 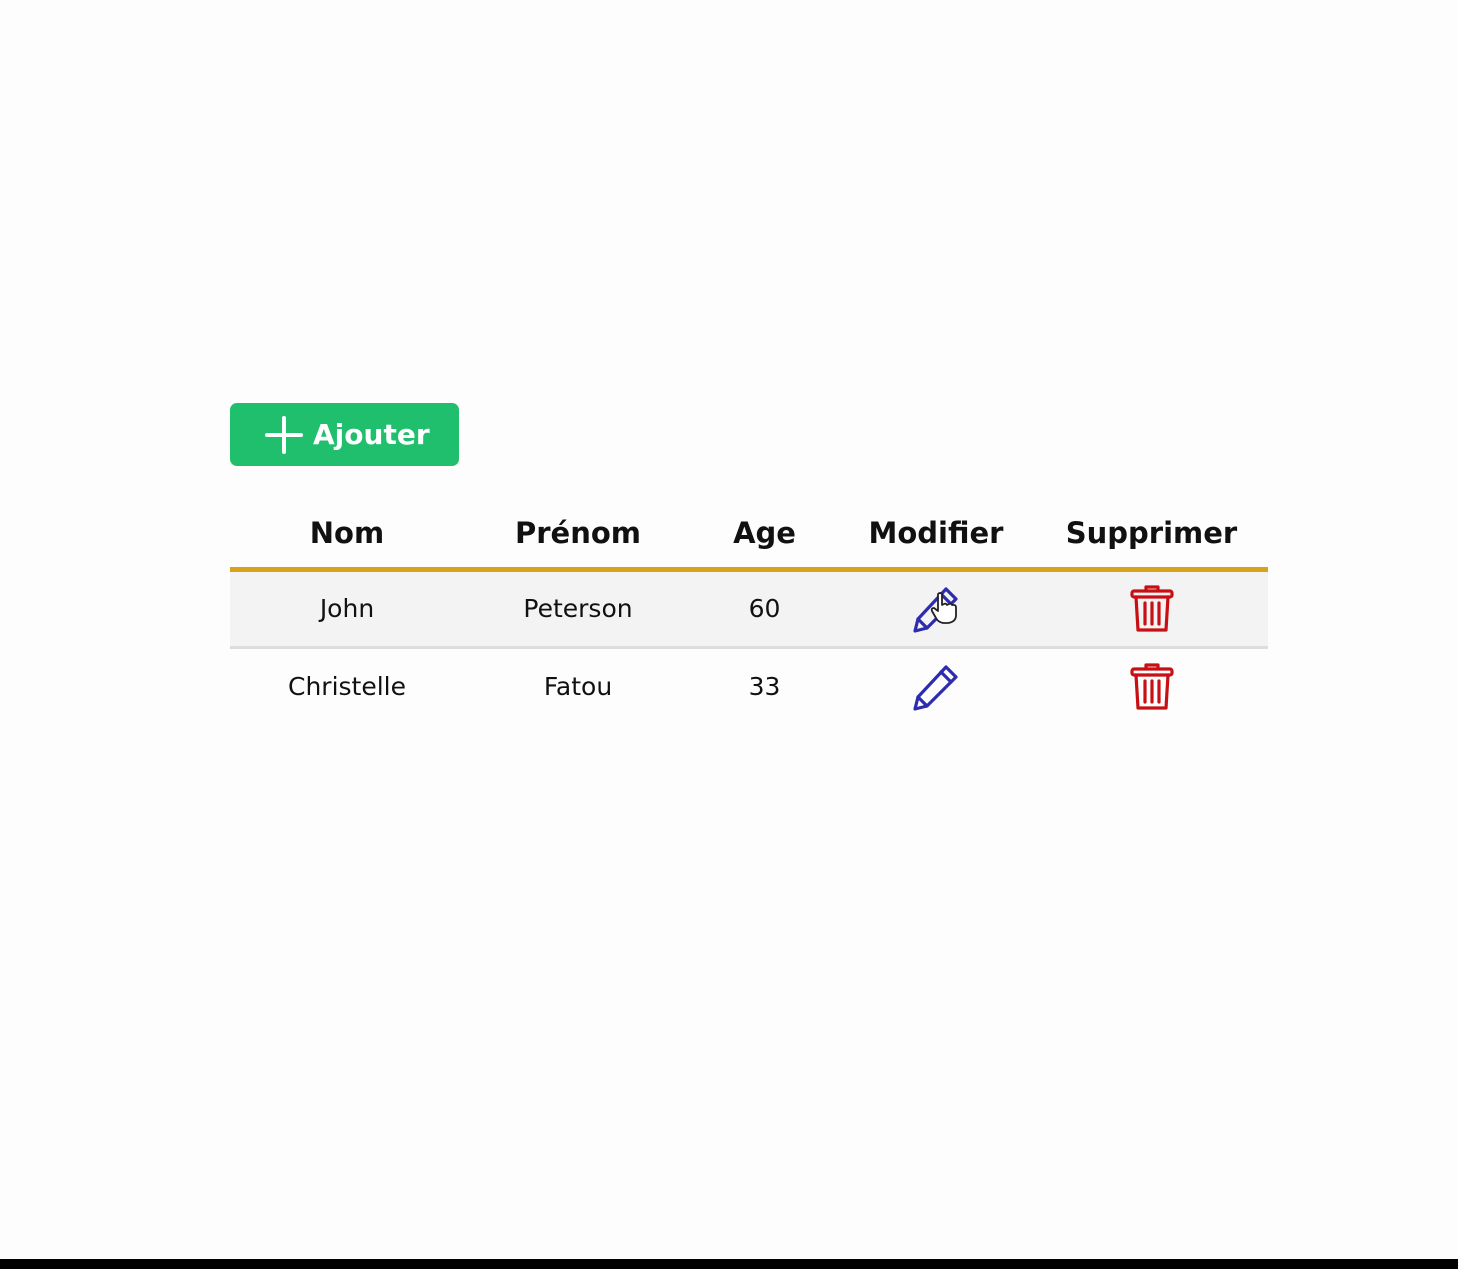 What do you see at coordinates (943, 607) in the screenshot?
I see `hand-cursor-icon` at bounding box center [943, 607].